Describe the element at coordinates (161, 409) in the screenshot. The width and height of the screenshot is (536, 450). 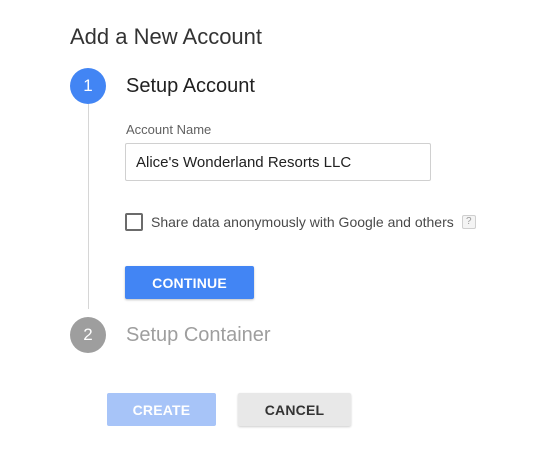
I see `create-button: CREATE` at that location.